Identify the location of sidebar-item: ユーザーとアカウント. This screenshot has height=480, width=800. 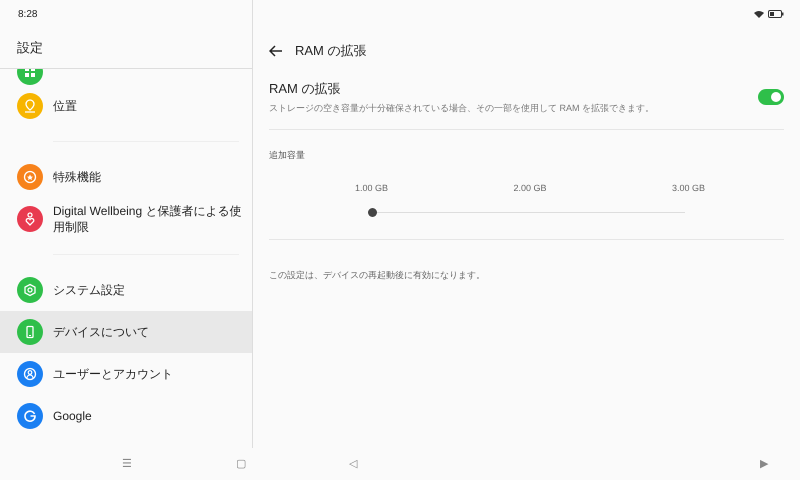
(126, 374).